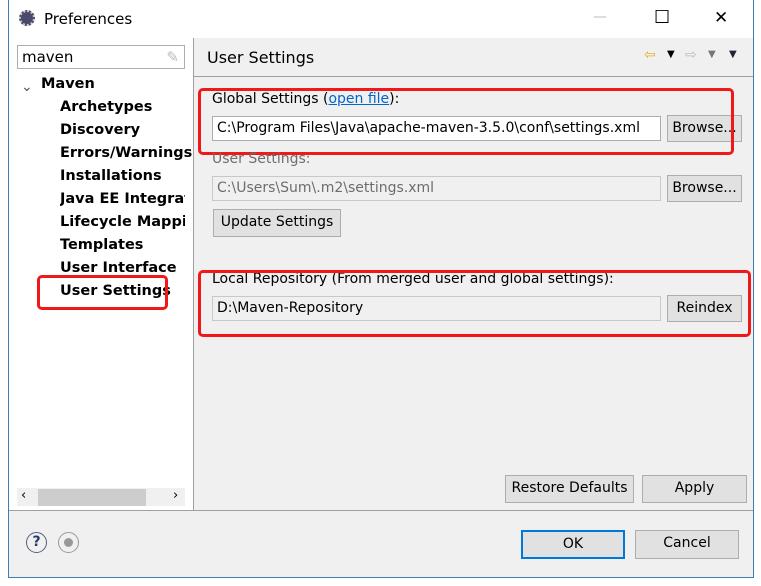 The width and height of the screenshot is (761, 586). Describe the element at coordinates (261, 159) in the screenshot. I see `user-settings-label: User Settings:` at that location.